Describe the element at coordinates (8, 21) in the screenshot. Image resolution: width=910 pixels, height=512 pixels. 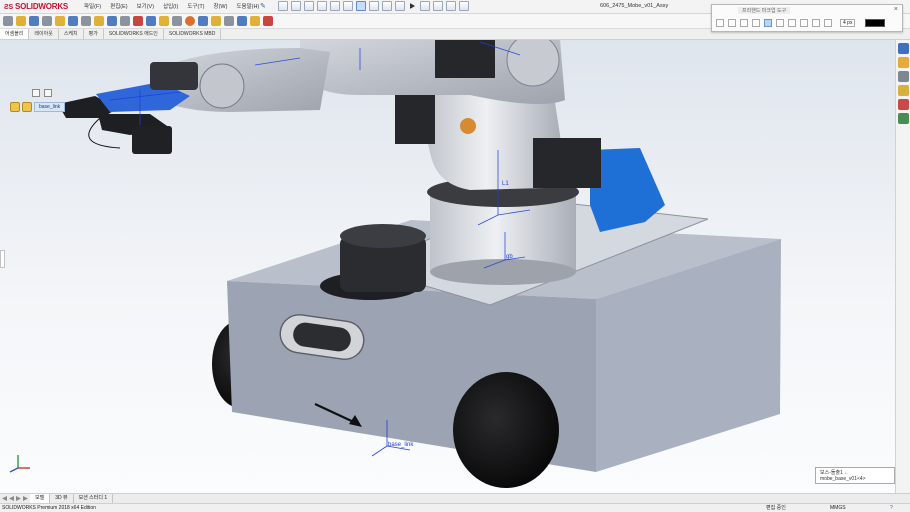
I see `insert-component-icon` at that location.